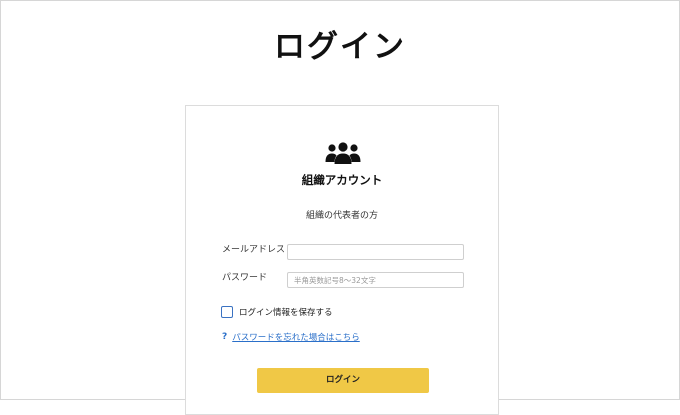 Image resolution: width=680 pixels, height=415 pixels. Describe the element at coordinates (343, 153) in the screenshot. I see `group-users-icon` at that location.